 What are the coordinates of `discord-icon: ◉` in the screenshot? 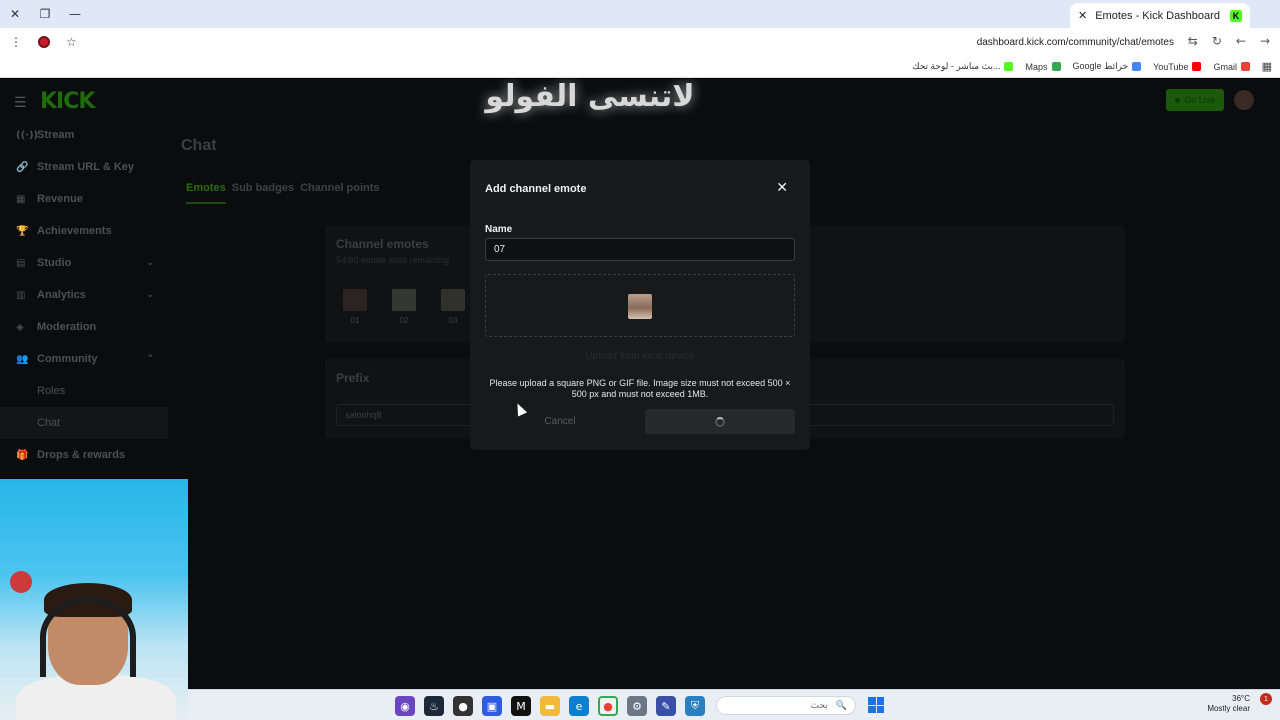 It's located at (405, 706).